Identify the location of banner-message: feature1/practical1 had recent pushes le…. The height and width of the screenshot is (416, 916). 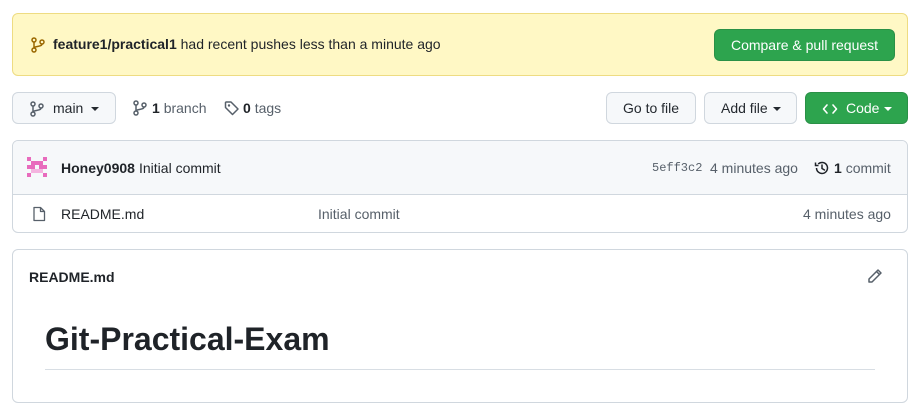
(247, 44).